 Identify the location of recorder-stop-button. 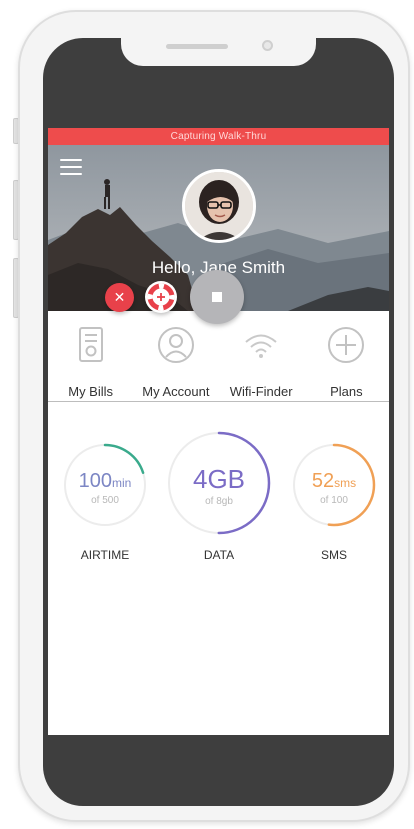
(217, 297).